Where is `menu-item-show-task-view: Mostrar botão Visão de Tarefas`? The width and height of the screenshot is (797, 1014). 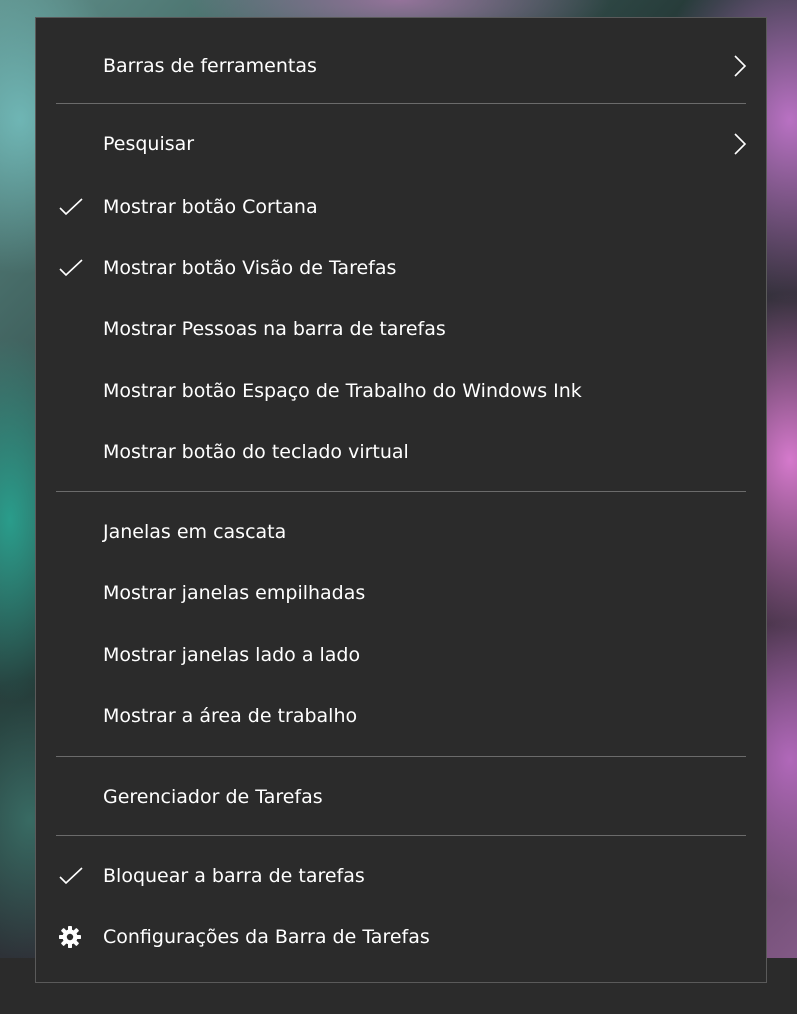
menu-item-show-task-view: Mostrar botão Visão de Tarefas is located at coordinates (401, 268).